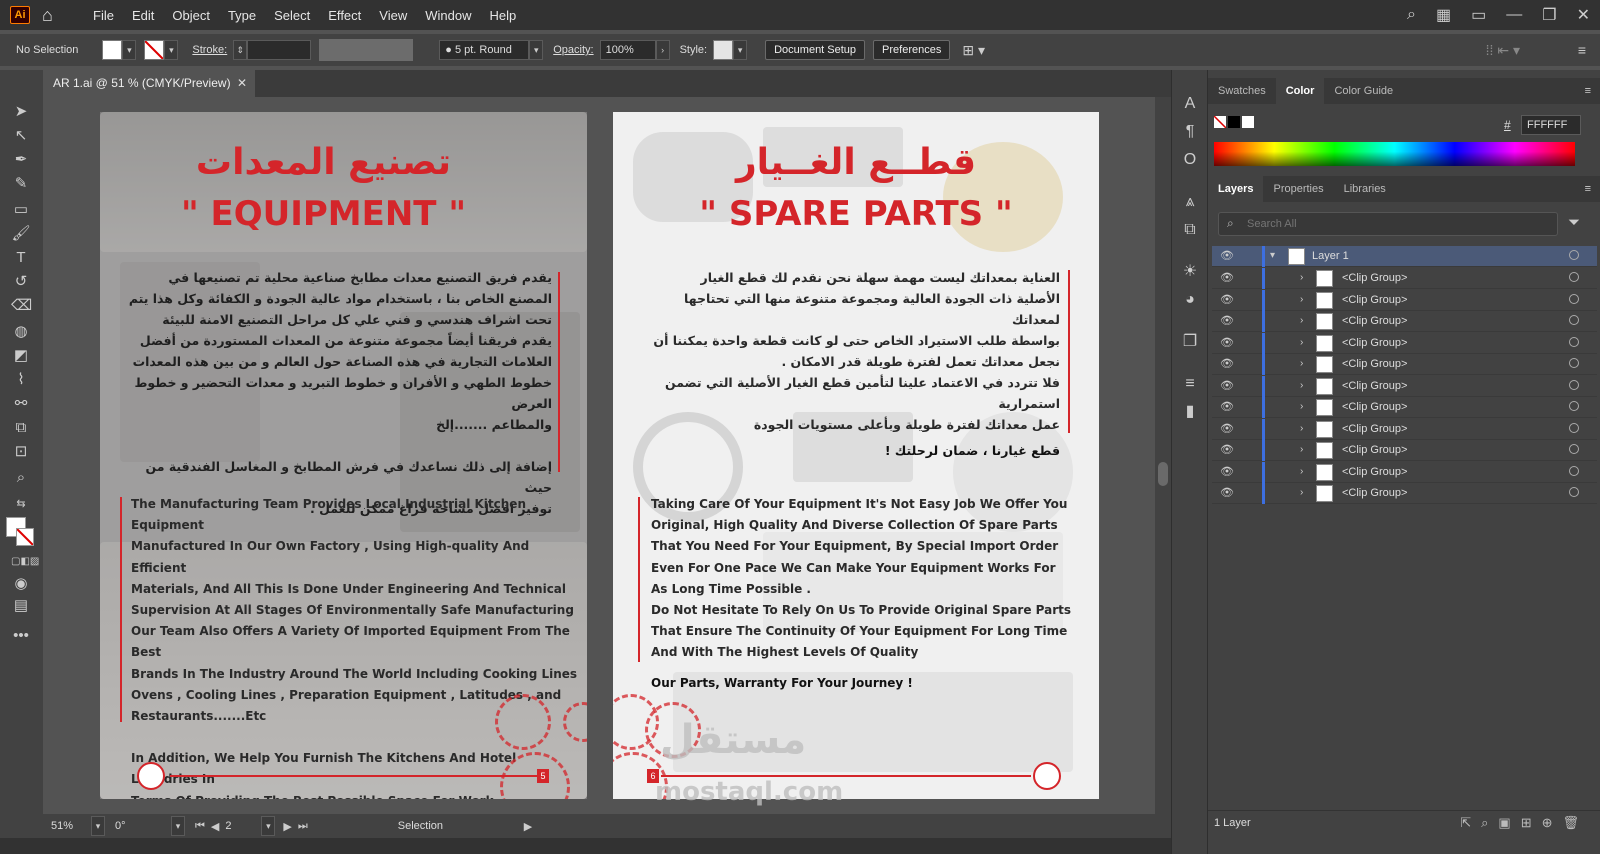 The image size is (1600, 854). I want to click on tab-color-guide: Color Guide, so click(1363, 91).